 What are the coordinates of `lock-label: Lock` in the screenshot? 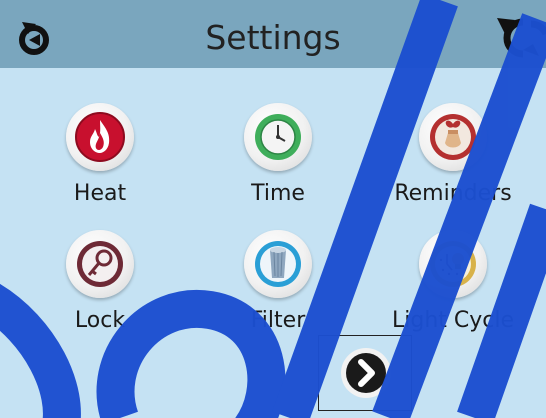 It's located at (100, 320).